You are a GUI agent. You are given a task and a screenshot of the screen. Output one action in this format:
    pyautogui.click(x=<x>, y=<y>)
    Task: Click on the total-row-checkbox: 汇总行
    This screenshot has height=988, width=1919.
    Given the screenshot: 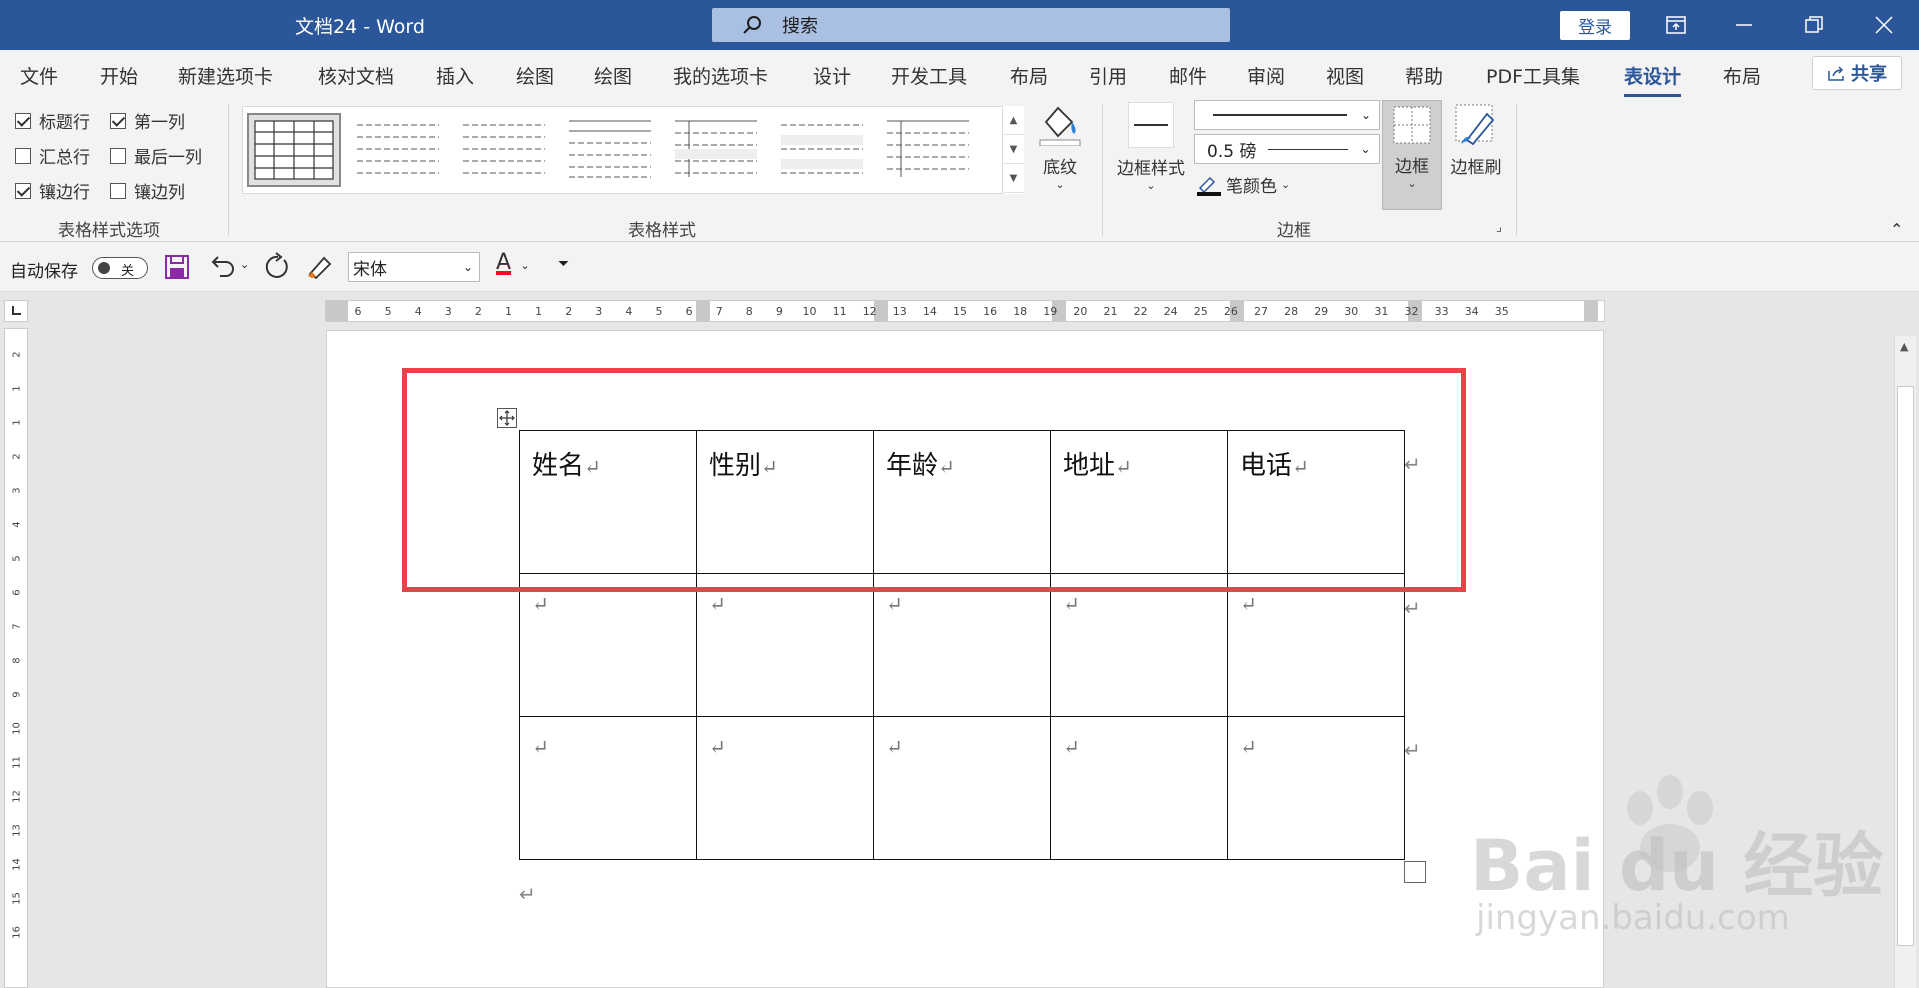 What is the action you would take?
    pyautogui.click(x=52, y=155)
    